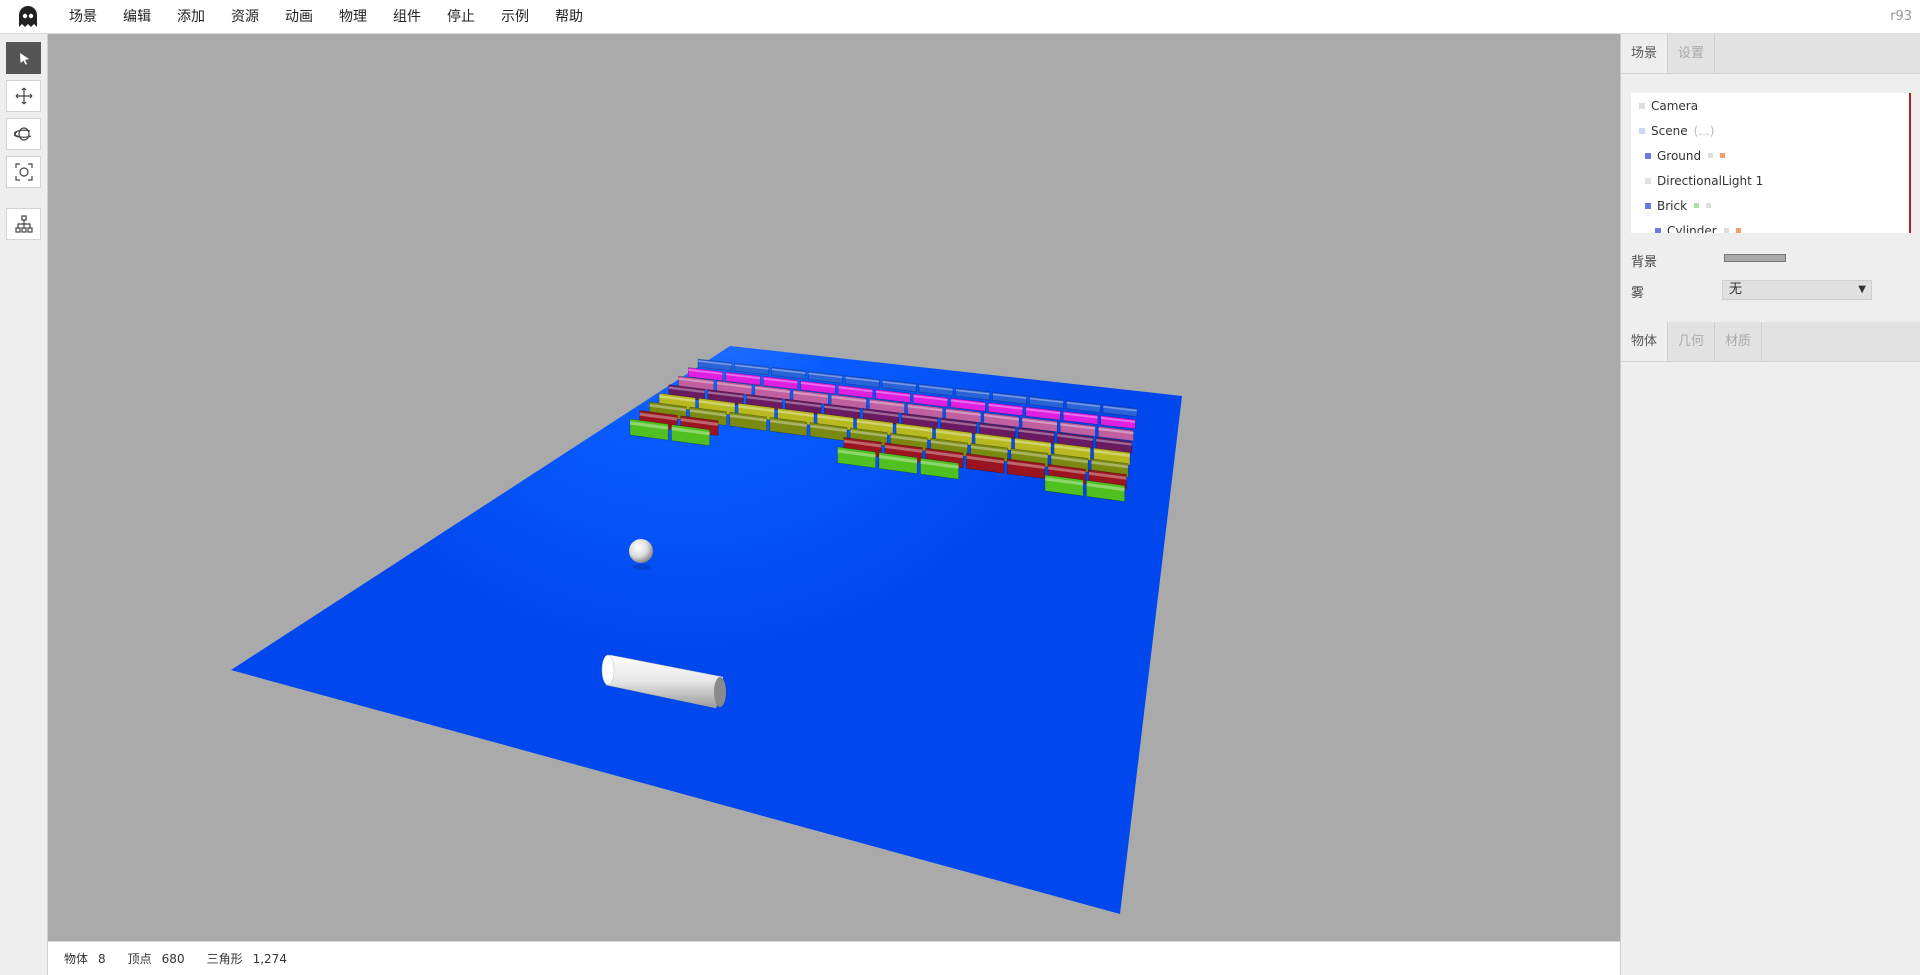  What do you see at coordinates (191, 17) in the screenshot?
I see `menu-add: 添加` at bounding box center [191, 17].